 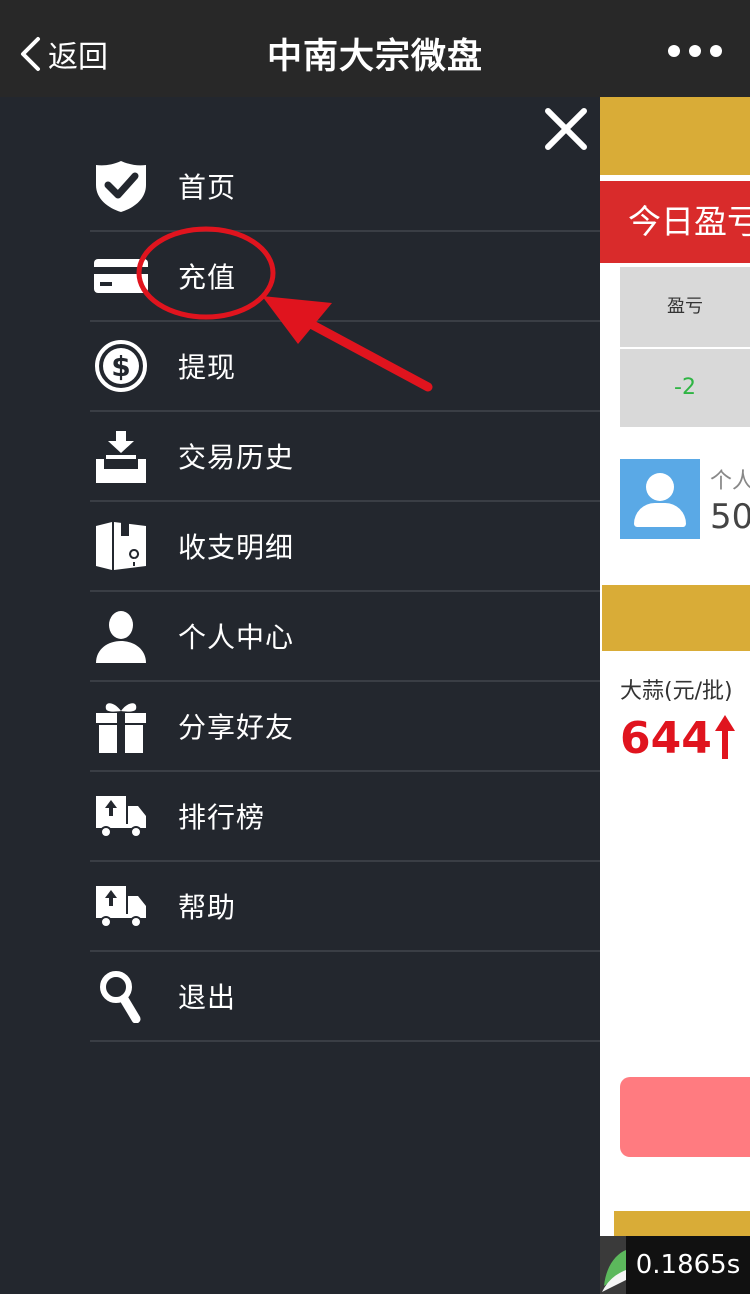 What do you see at coordinates (685, 388) in the screenshot?
I see `pl-table-value: -2` at bounding box center [685, 388].